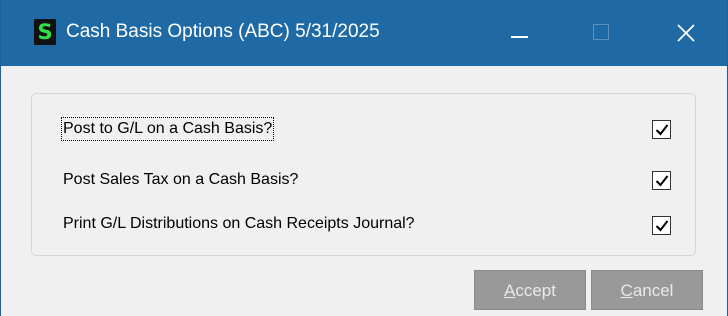 The height and width of the screenshot is (316, 728). What do you see at coordinates (510, 290) in the screenshot?
I see `accept-mnemonic: A` at bounding box center [510, 290].